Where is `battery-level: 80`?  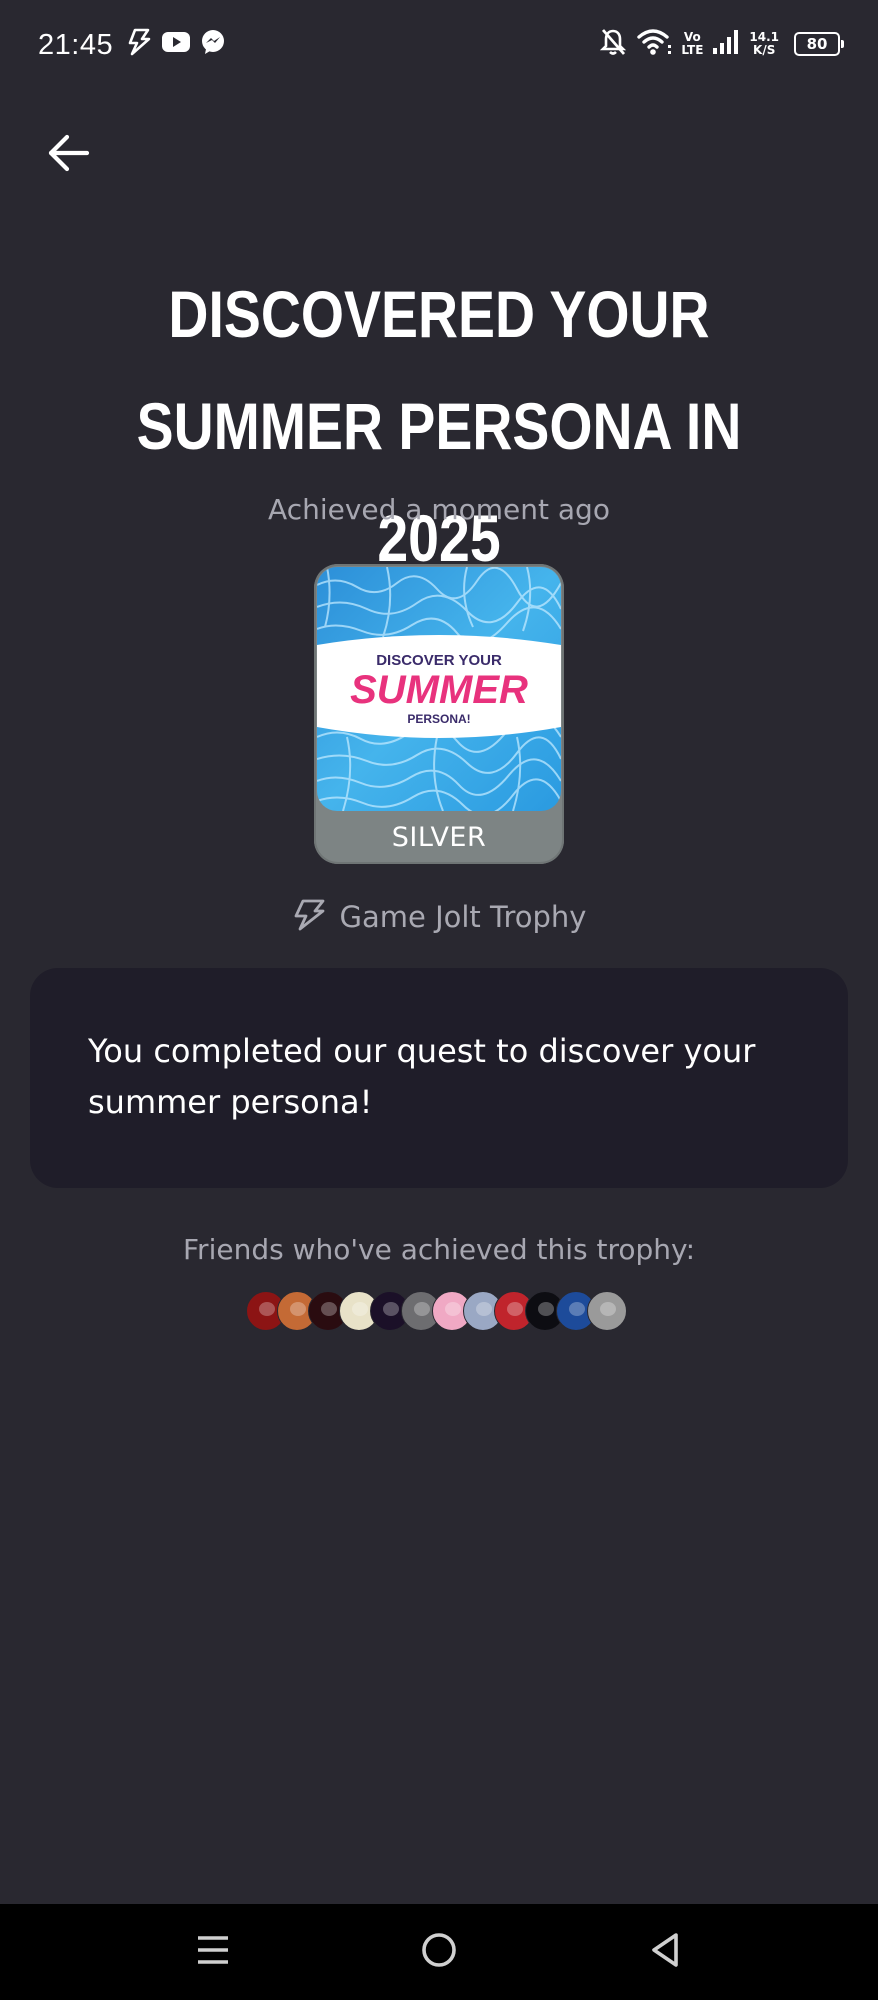
battery-level: 80 is located at coordinates (817, 44).